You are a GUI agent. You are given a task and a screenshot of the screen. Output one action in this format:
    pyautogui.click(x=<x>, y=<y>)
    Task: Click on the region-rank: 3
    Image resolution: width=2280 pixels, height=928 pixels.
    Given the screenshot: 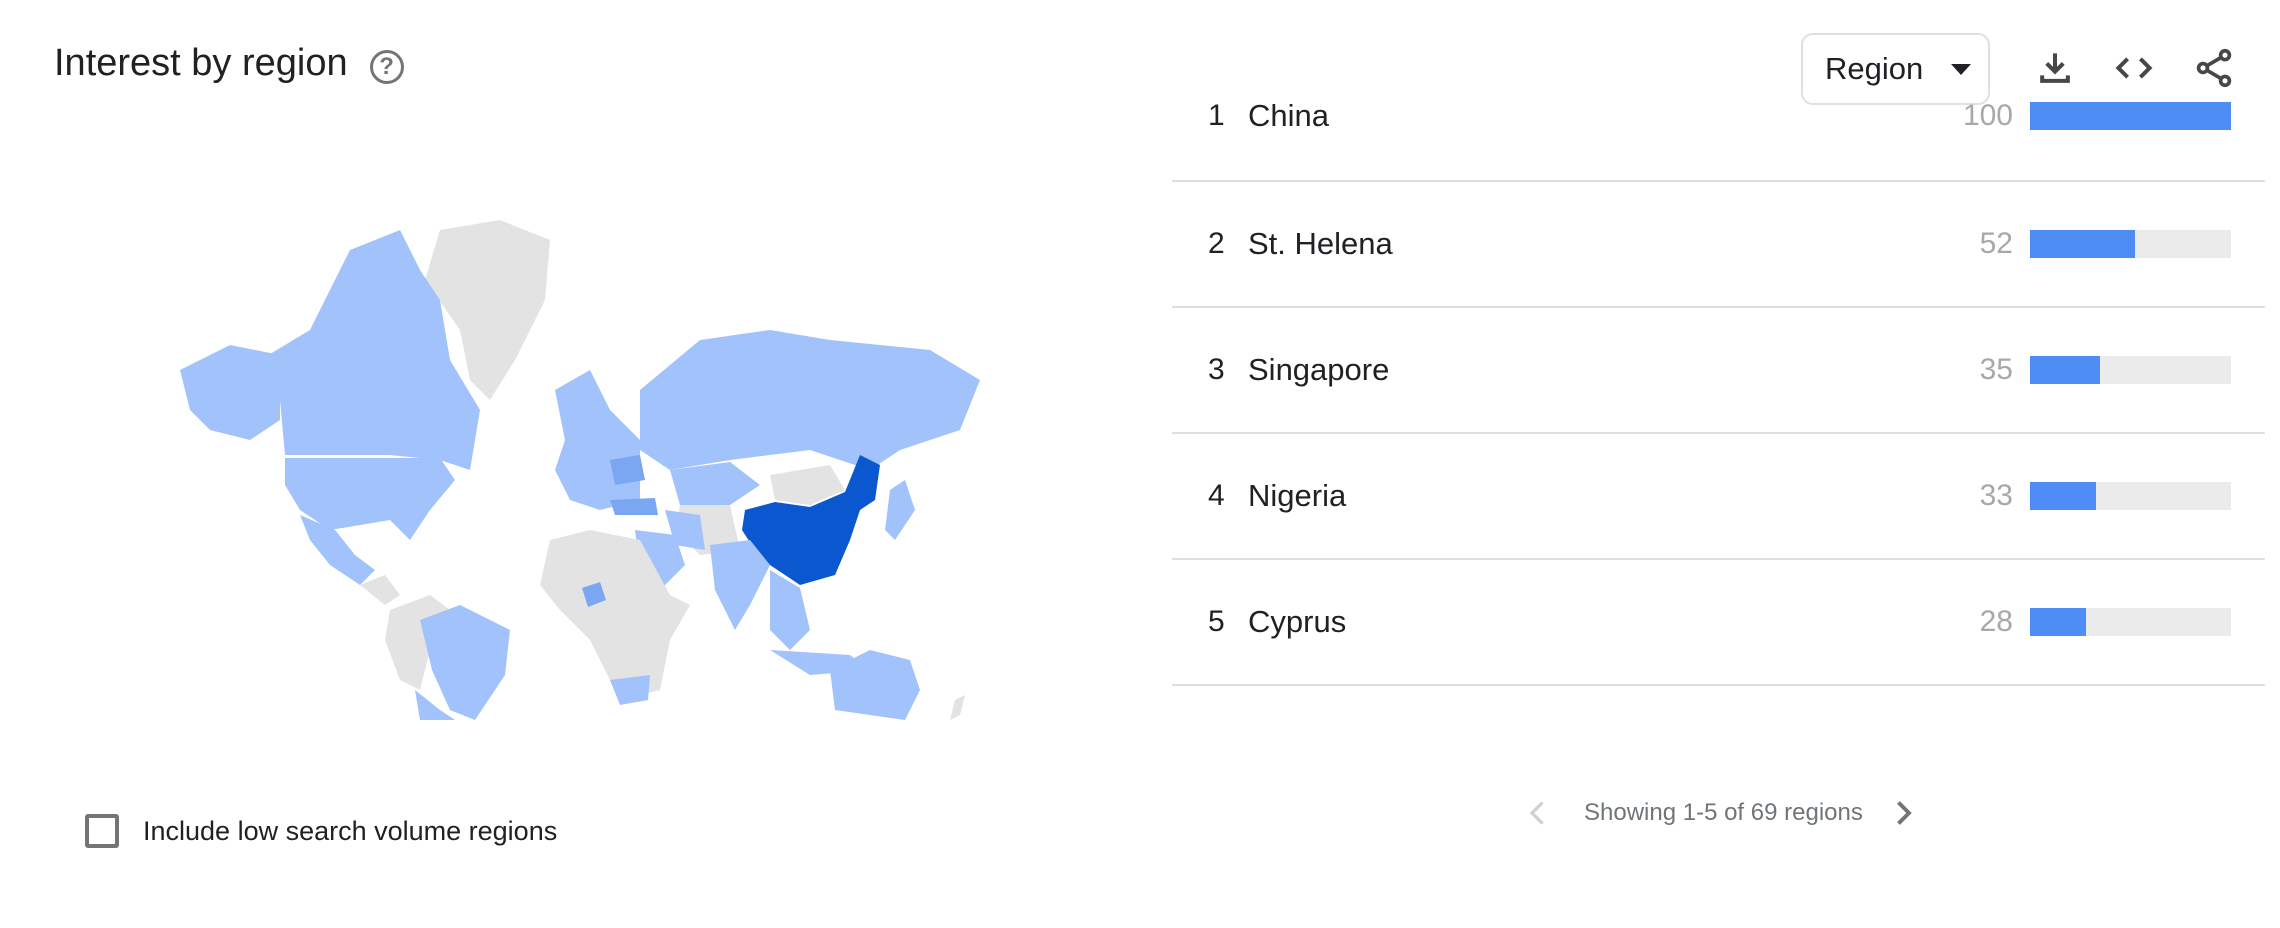 What is the action you would take?
    pyautogui.click(x=1216, y=369)
    